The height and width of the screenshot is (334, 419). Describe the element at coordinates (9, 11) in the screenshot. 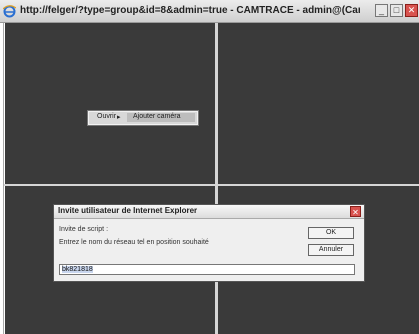

I see `internet-explorer-icon` at that location.